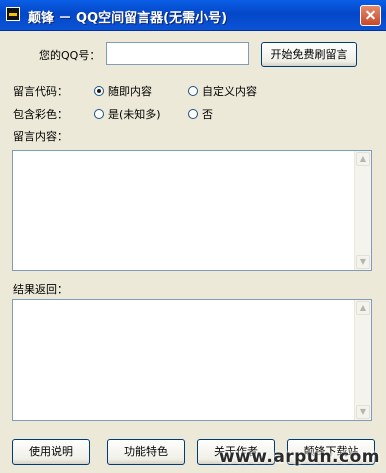 Image resolution: width=386 pixels, height=473 pixels. Describe the element at coordinates (40, 114) in the screenshot. I see `color-label: 包含彩色：` at that location.